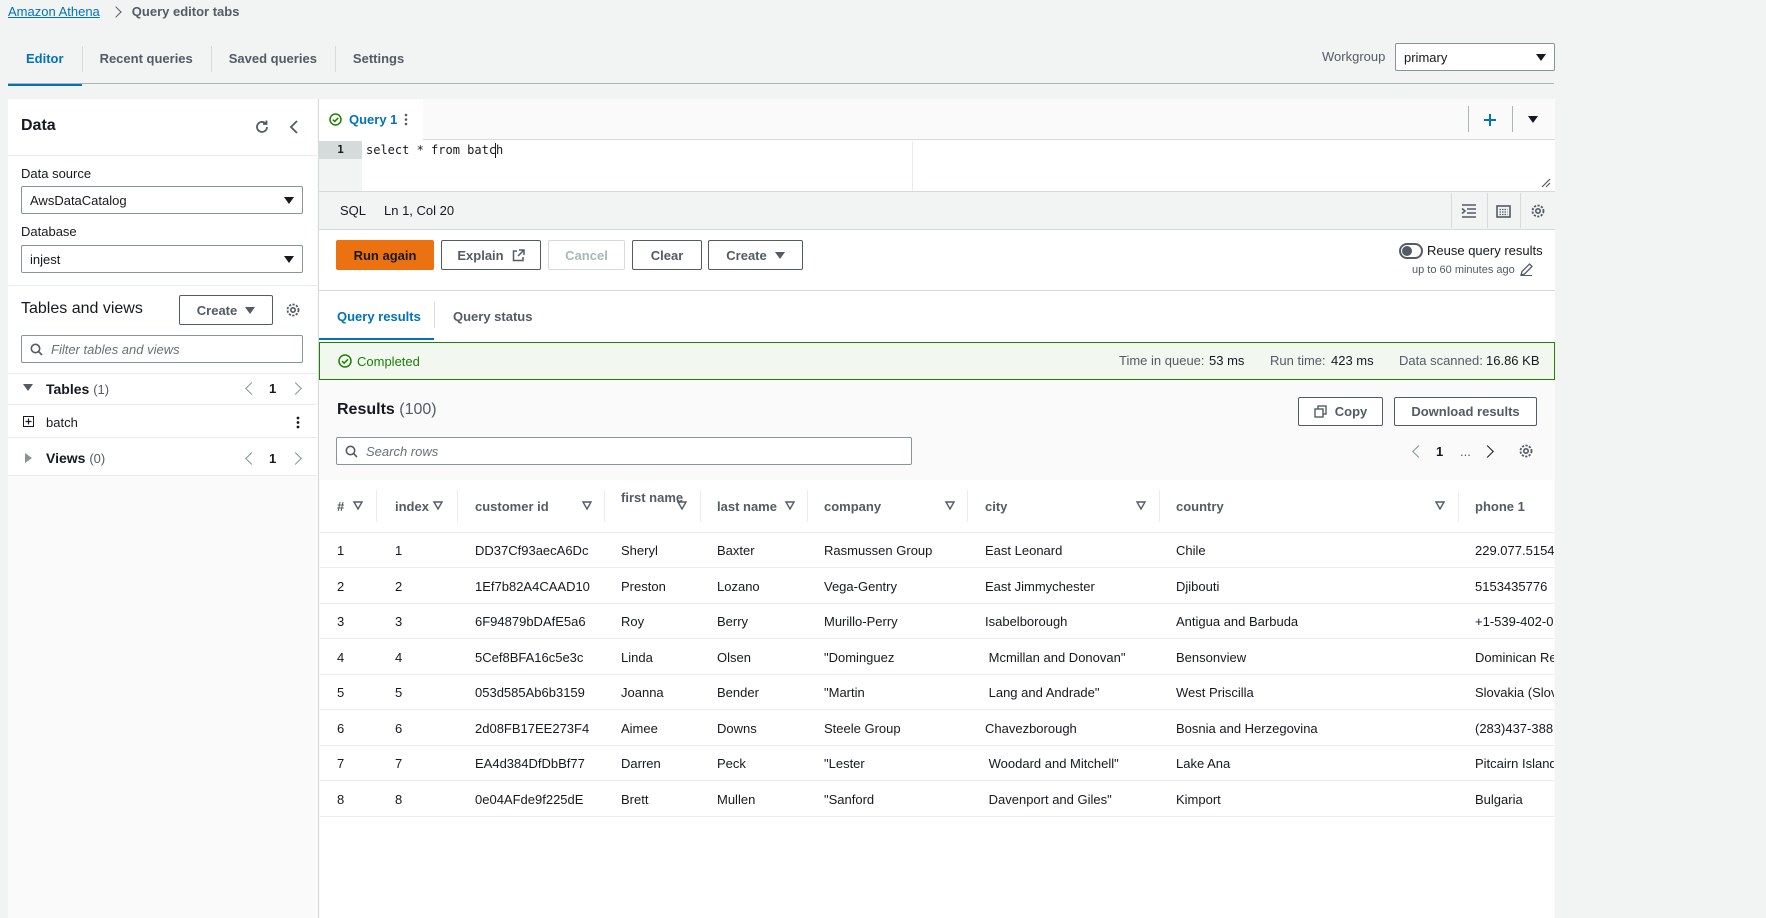 The height and width of the screenshot is (918, 1766). What do you see at coordinates (1526, 269) in the screenshot?
I see `edit-icon` at bounding box center [1526, 269].